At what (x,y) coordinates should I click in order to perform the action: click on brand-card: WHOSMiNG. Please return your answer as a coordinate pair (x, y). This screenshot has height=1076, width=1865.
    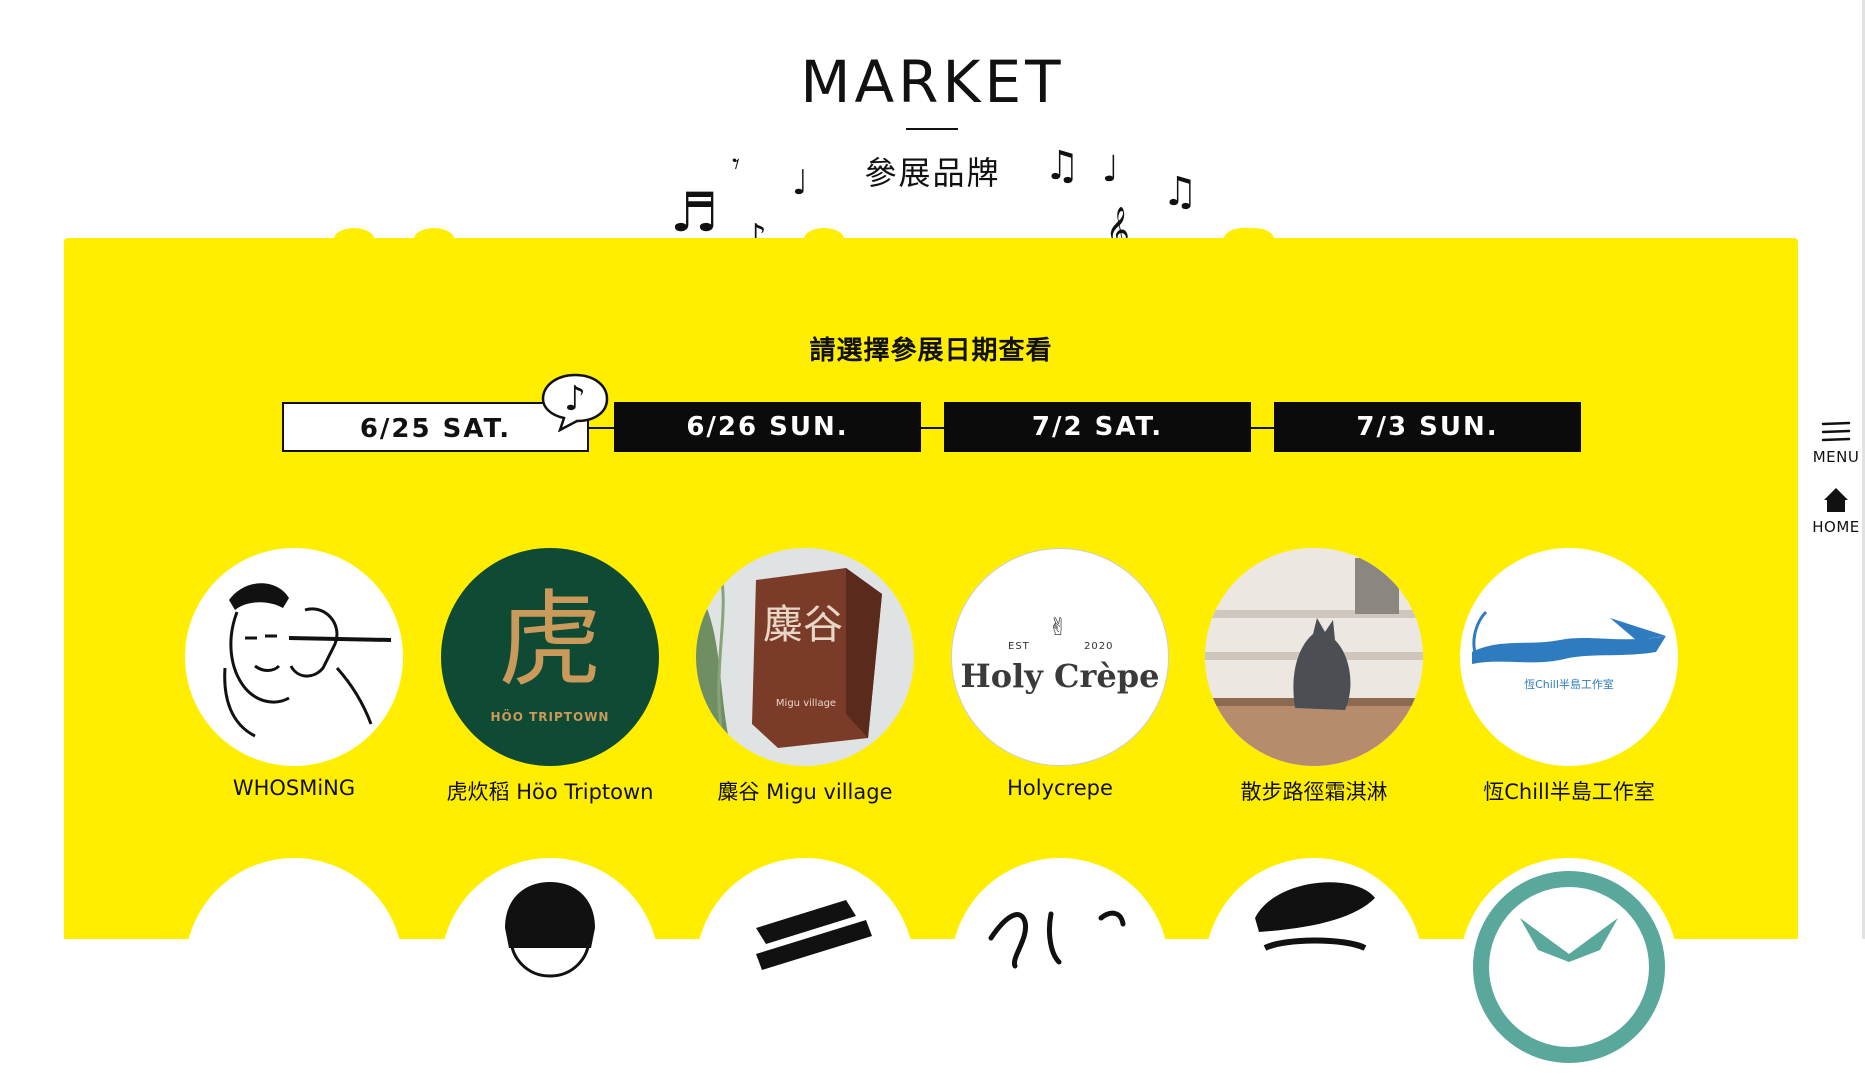
    Looking at the image, I should click on (294, 674).